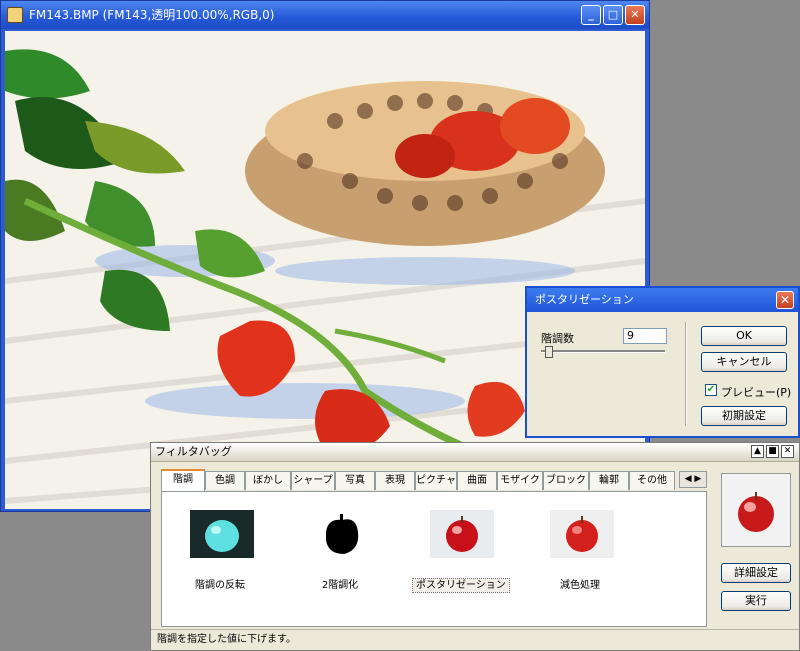  Describe the element at coordinates (461, 584) in the screenshot. I see `filter-item-label: ポスタリゼーション` at that location.